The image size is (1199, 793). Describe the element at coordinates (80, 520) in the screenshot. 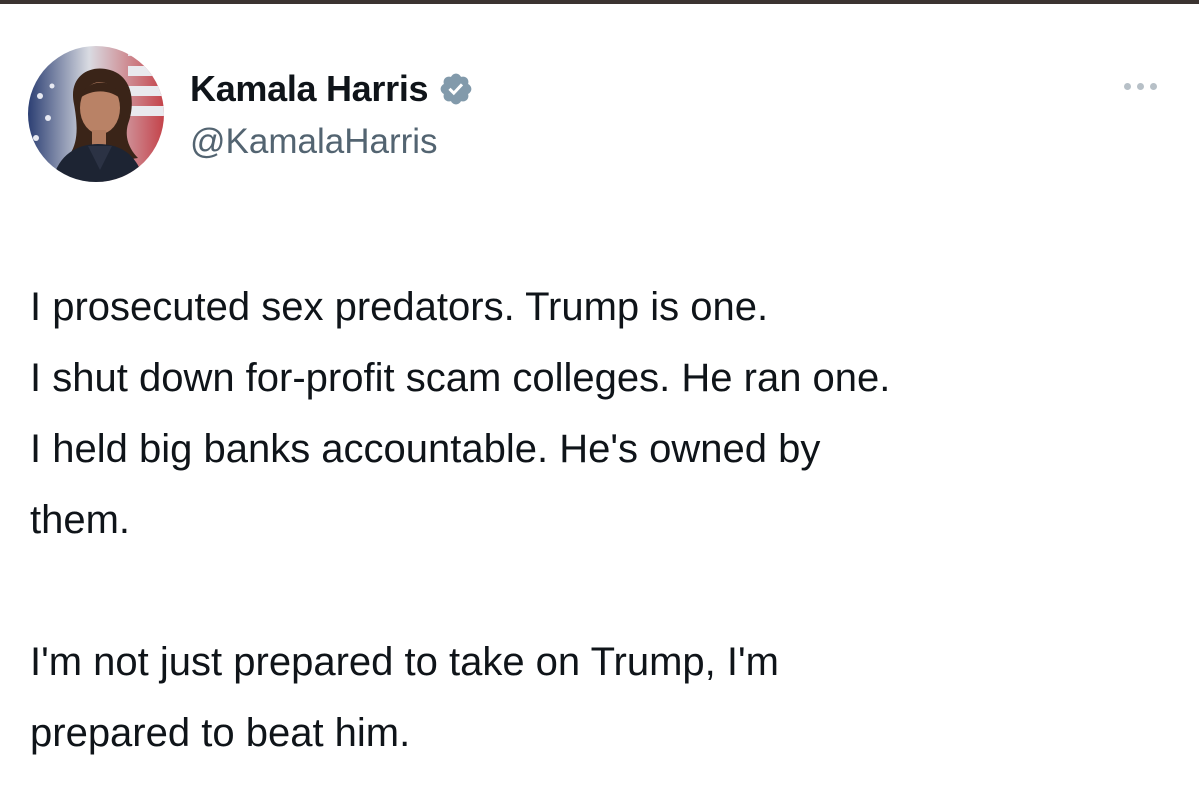

I see `tweet-line: them.` at that location.